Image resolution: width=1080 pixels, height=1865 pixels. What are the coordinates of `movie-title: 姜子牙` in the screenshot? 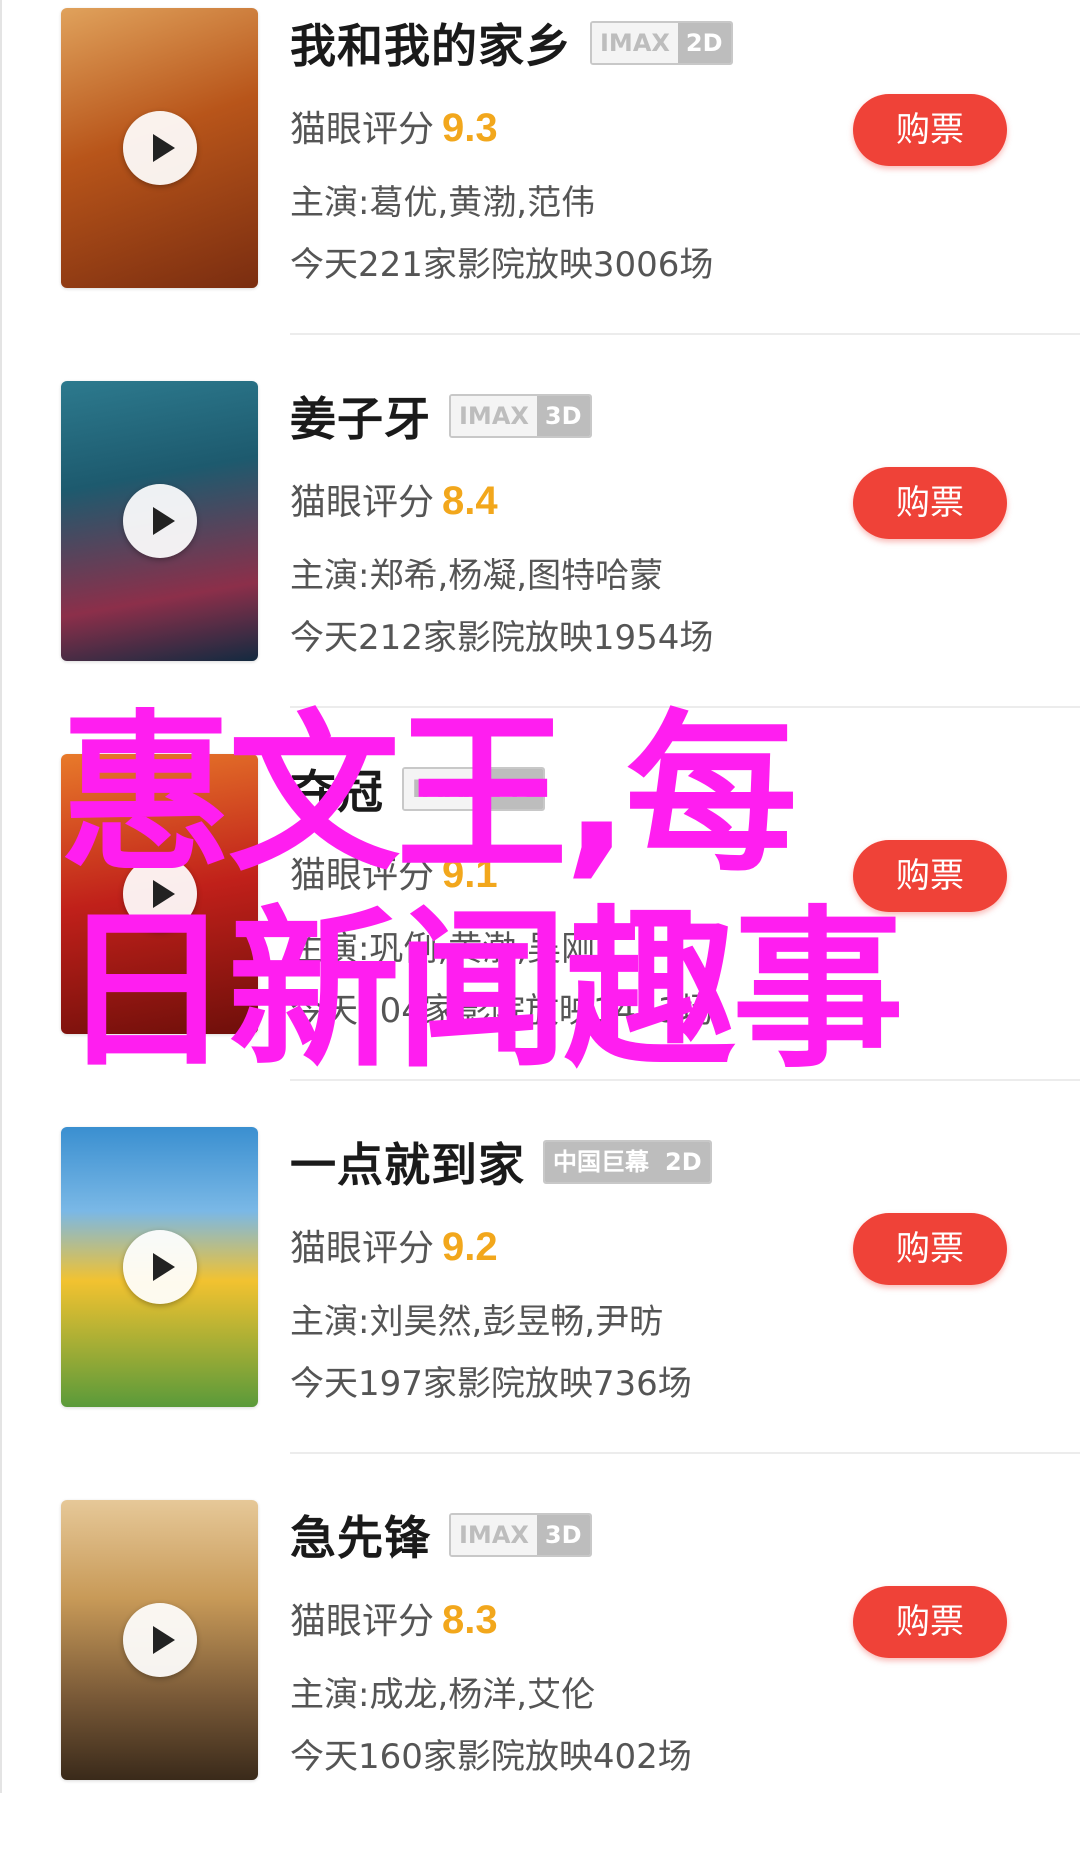 It's located at (360, 419).